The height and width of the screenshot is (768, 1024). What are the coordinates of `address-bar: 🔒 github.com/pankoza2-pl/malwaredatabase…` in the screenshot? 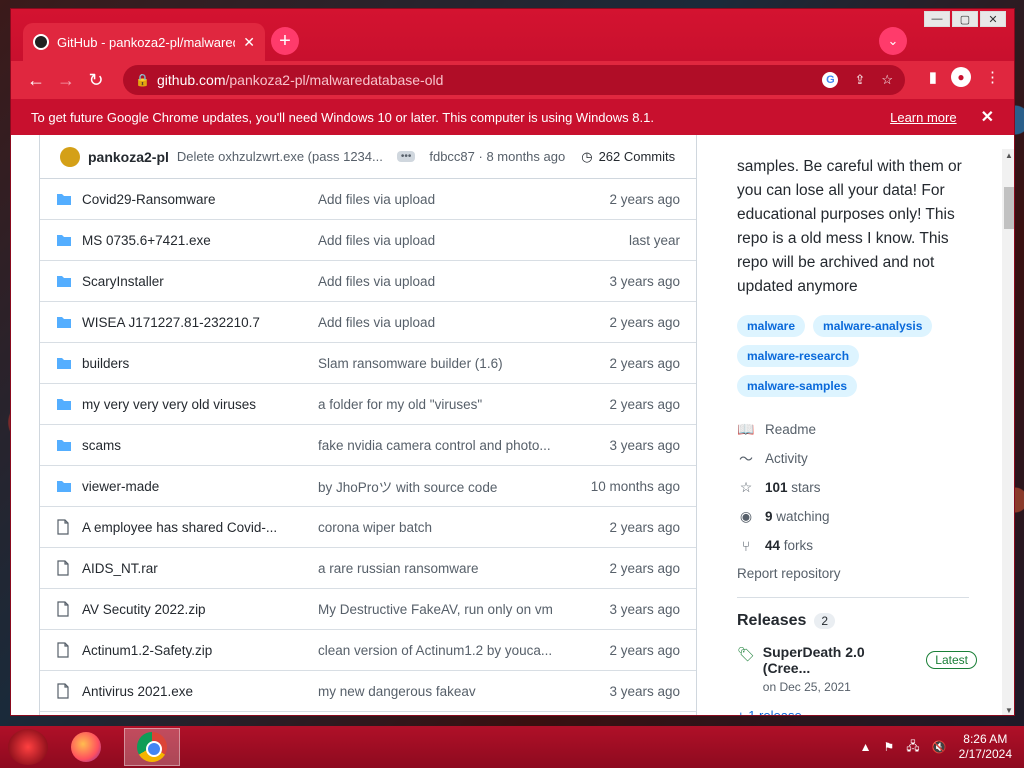 It's located at (514, 80).